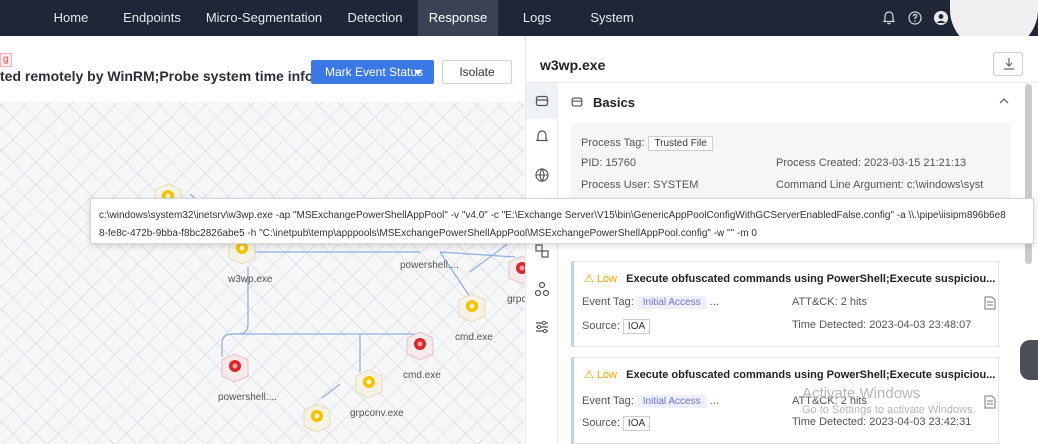  I want to click on severity-tag: g, so click(6, 60).